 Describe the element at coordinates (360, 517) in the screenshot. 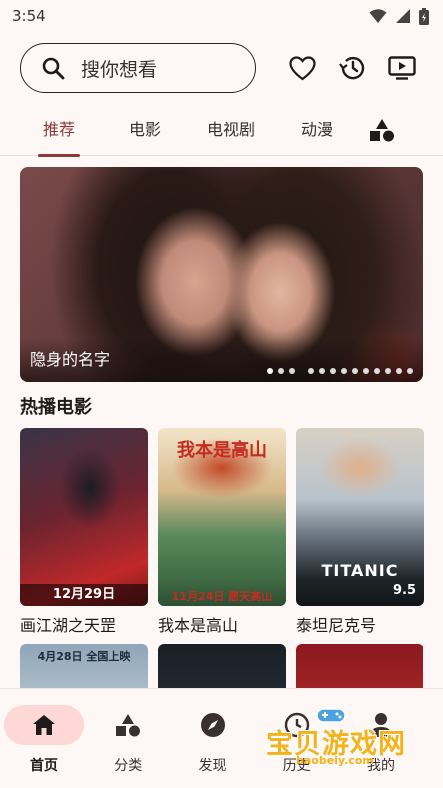

I see `movie-poster: TITANIC 9.5` at that location.